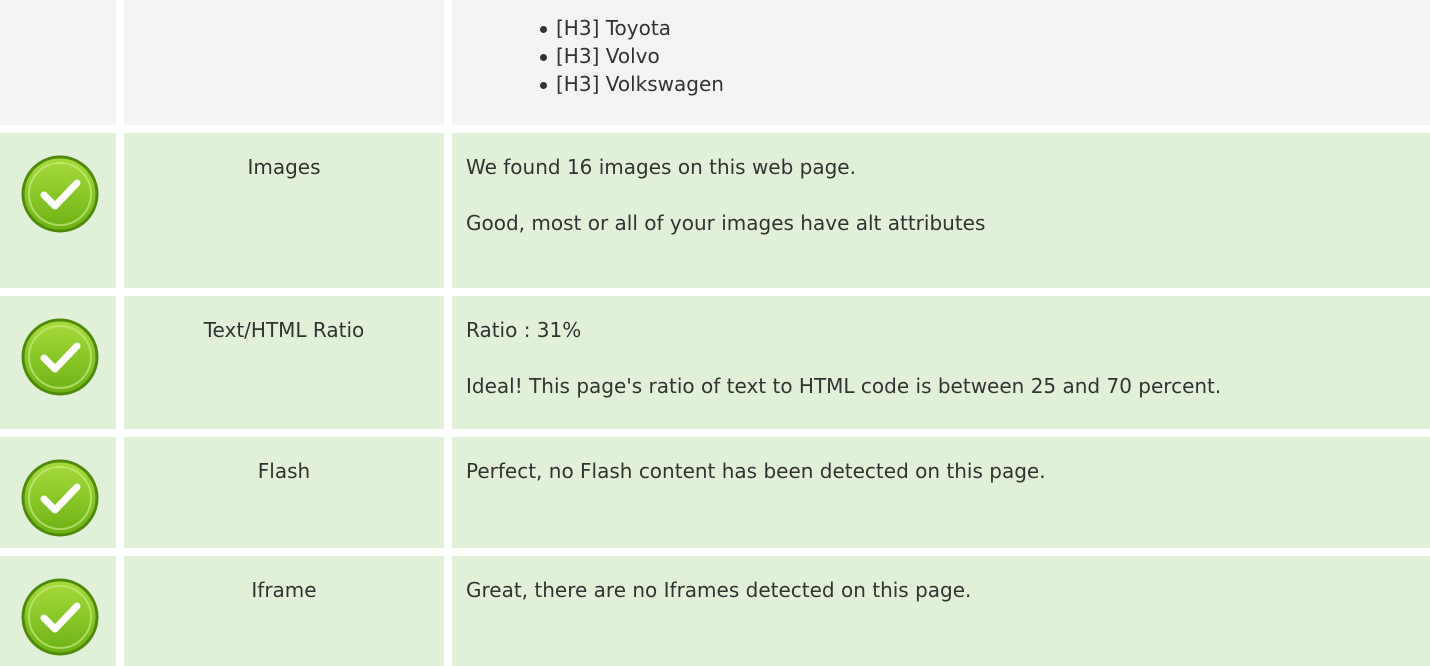 Image resolution: width=1430 pixels, height=666 pixels. What do you see at coordinates (284, 62) in the screenshot?
I see `label-cell` at bounding box center [284, 62].